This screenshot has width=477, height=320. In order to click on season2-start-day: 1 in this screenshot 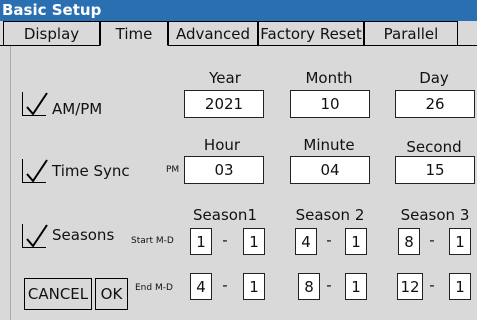, I will do `click(356, 241)`.